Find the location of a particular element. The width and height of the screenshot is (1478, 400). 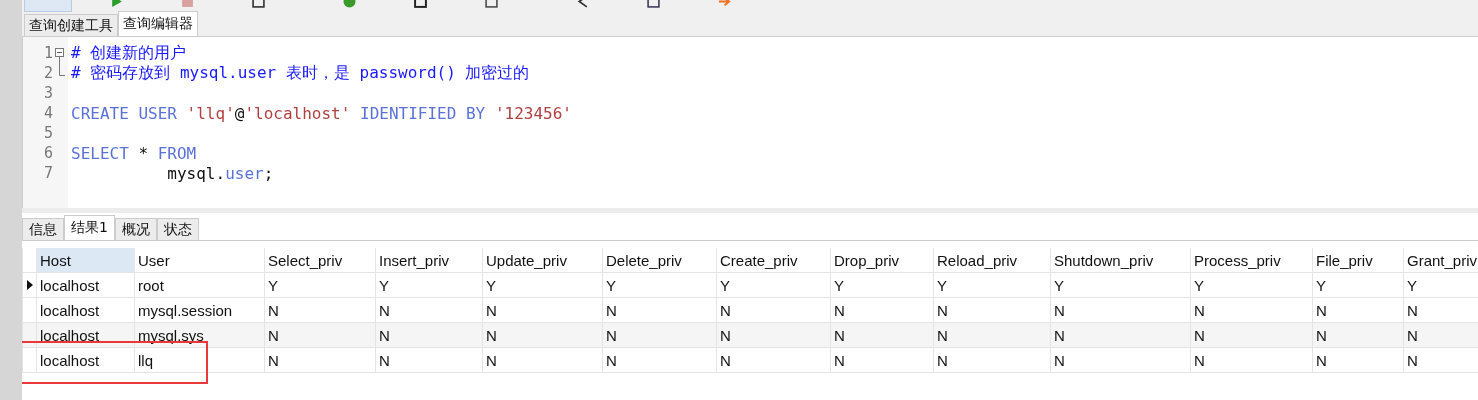

column-header: Create_priv is located at coordinates (774, 260).